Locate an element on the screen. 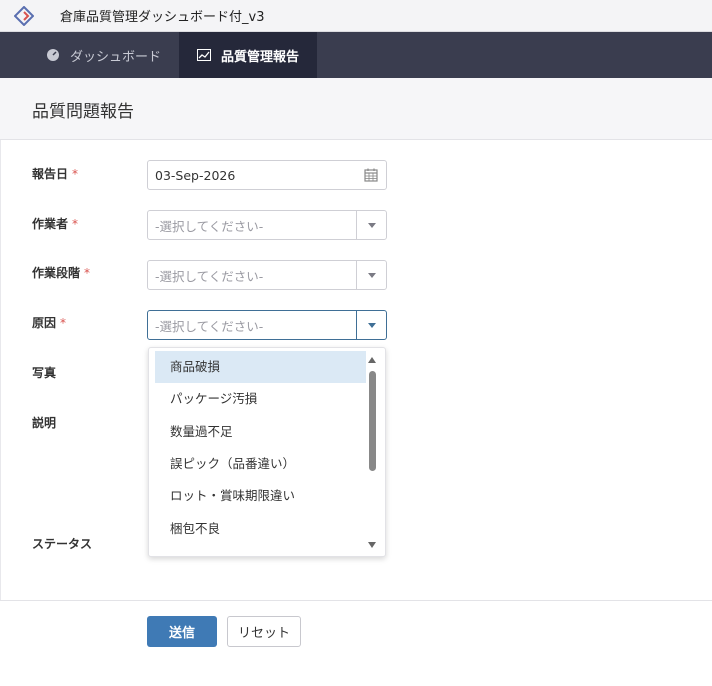  report-date-label: 報告日 * is located at coordinates (55, 174).